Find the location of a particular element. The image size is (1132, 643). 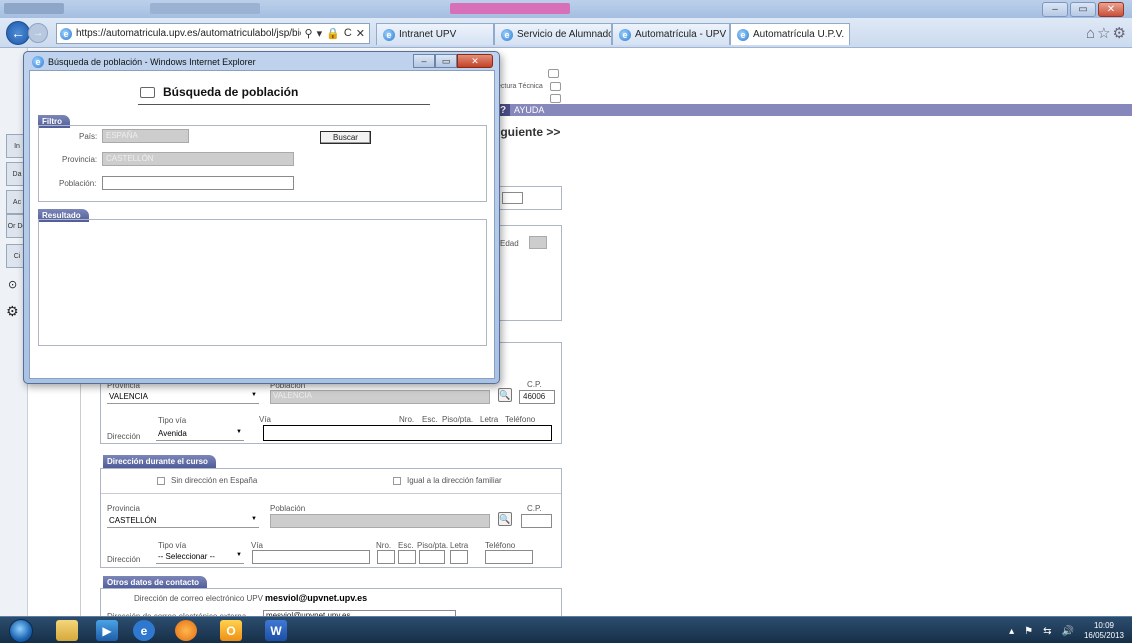

popup-window-controls: – ▭ ✕ is located at coordinates (453, 61).